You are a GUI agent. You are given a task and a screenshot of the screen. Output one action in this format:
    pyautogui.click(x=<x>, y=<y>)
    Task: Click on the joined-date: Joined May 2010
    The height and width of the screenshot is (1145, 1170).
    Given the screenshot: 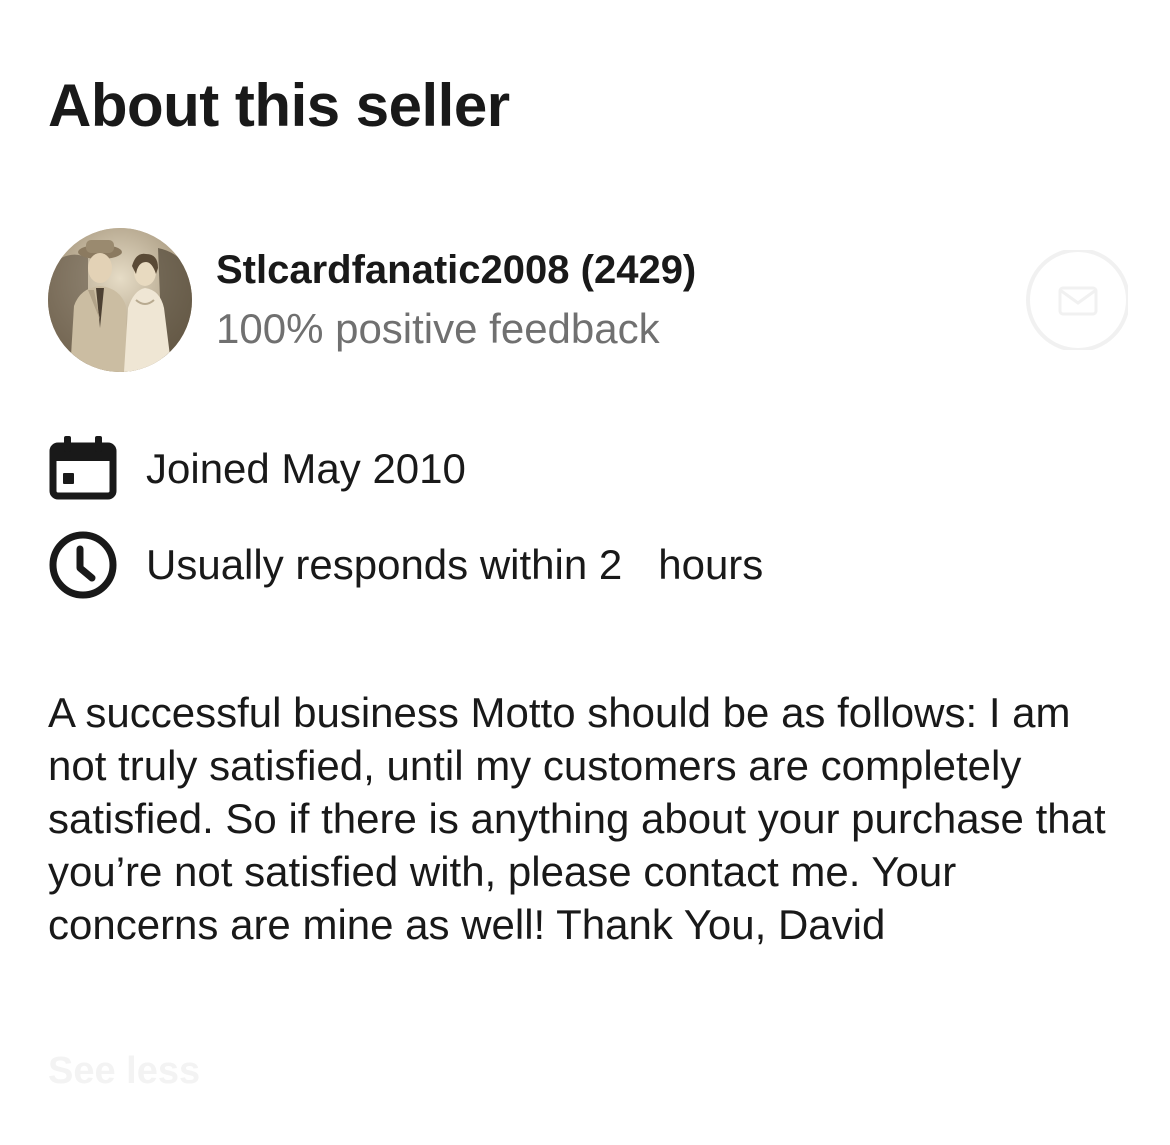 What is the action you would take?
    pyautogui.click(x=306, y=468)
    